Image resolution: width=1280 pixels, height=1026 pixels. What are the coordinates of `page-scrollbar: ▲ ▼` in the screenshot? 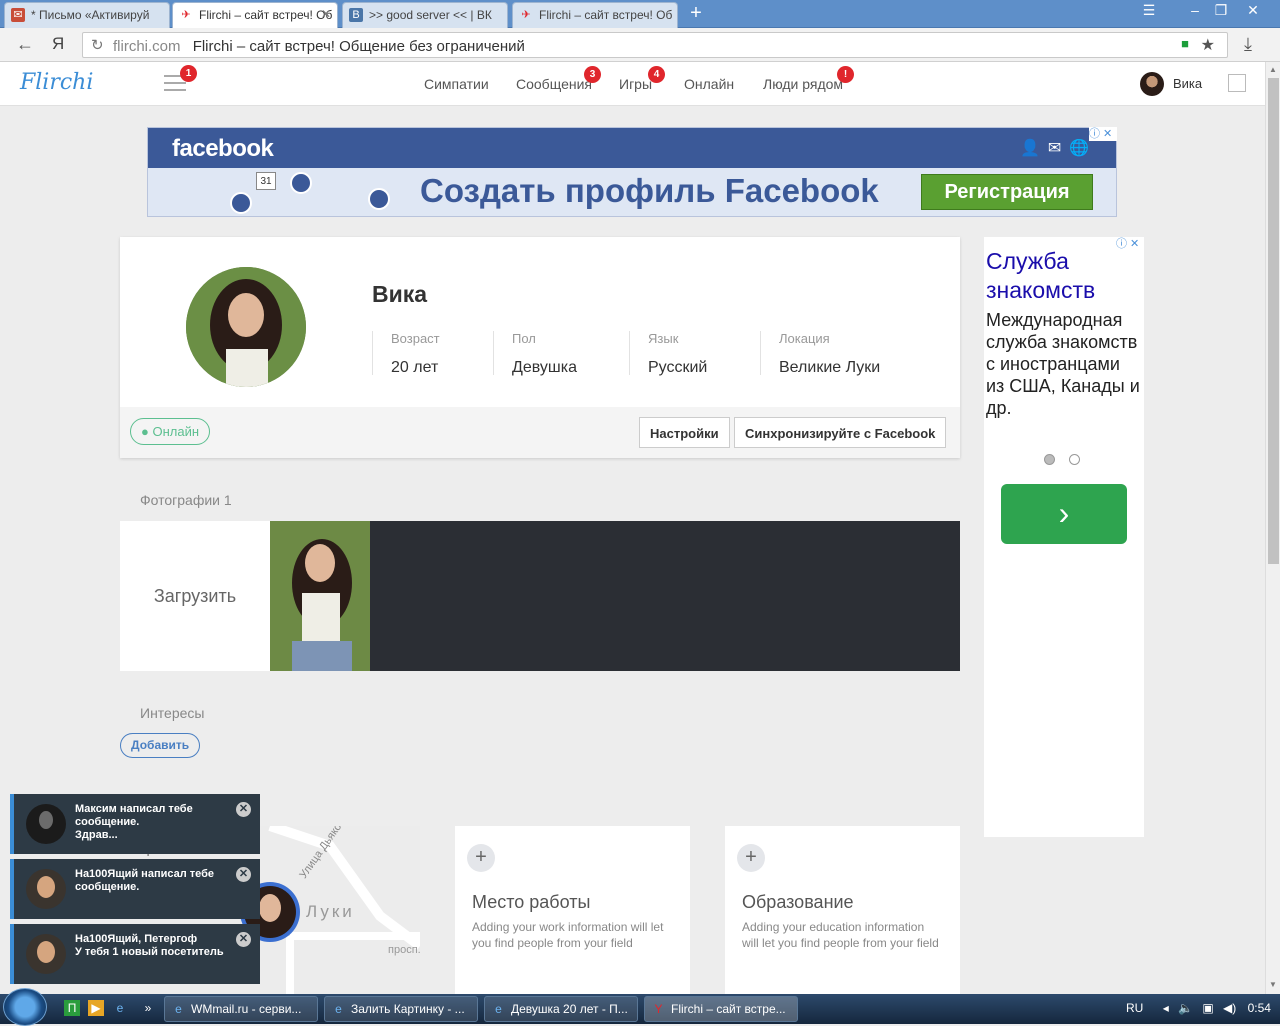 It's located at (1272, 528).